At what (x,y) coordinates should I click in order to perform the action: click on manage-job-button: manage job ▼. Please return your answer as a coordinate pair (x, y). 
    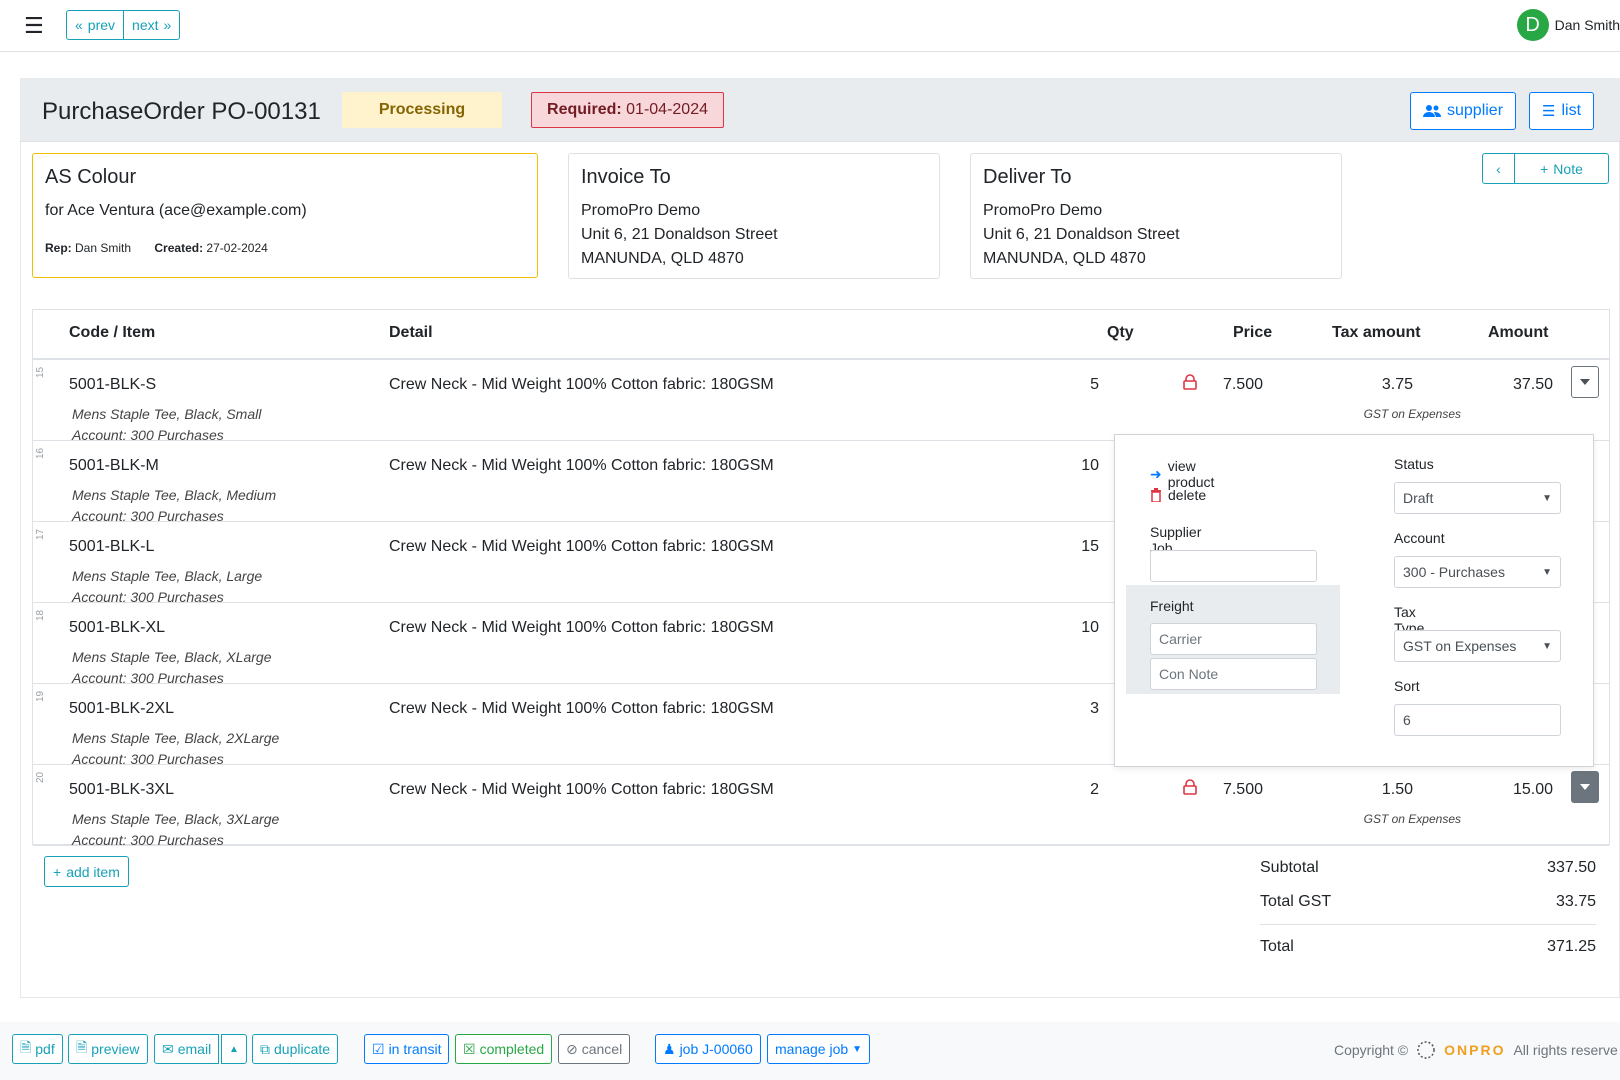
    Looking at the image, I should click on (819, 1049).